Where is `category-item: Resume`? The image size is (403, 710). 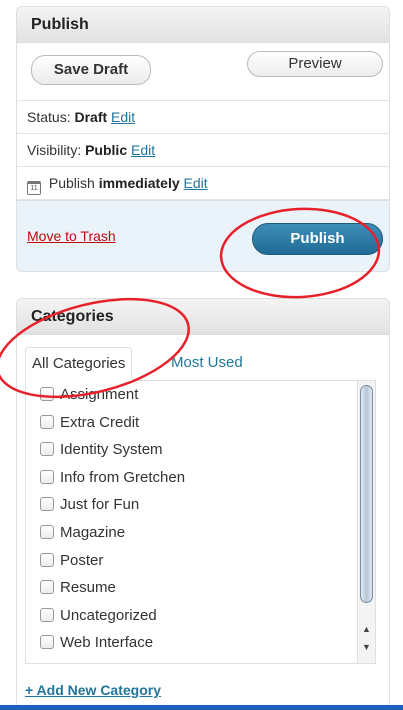 category-item: Resume is located at coordinates (198, 588).